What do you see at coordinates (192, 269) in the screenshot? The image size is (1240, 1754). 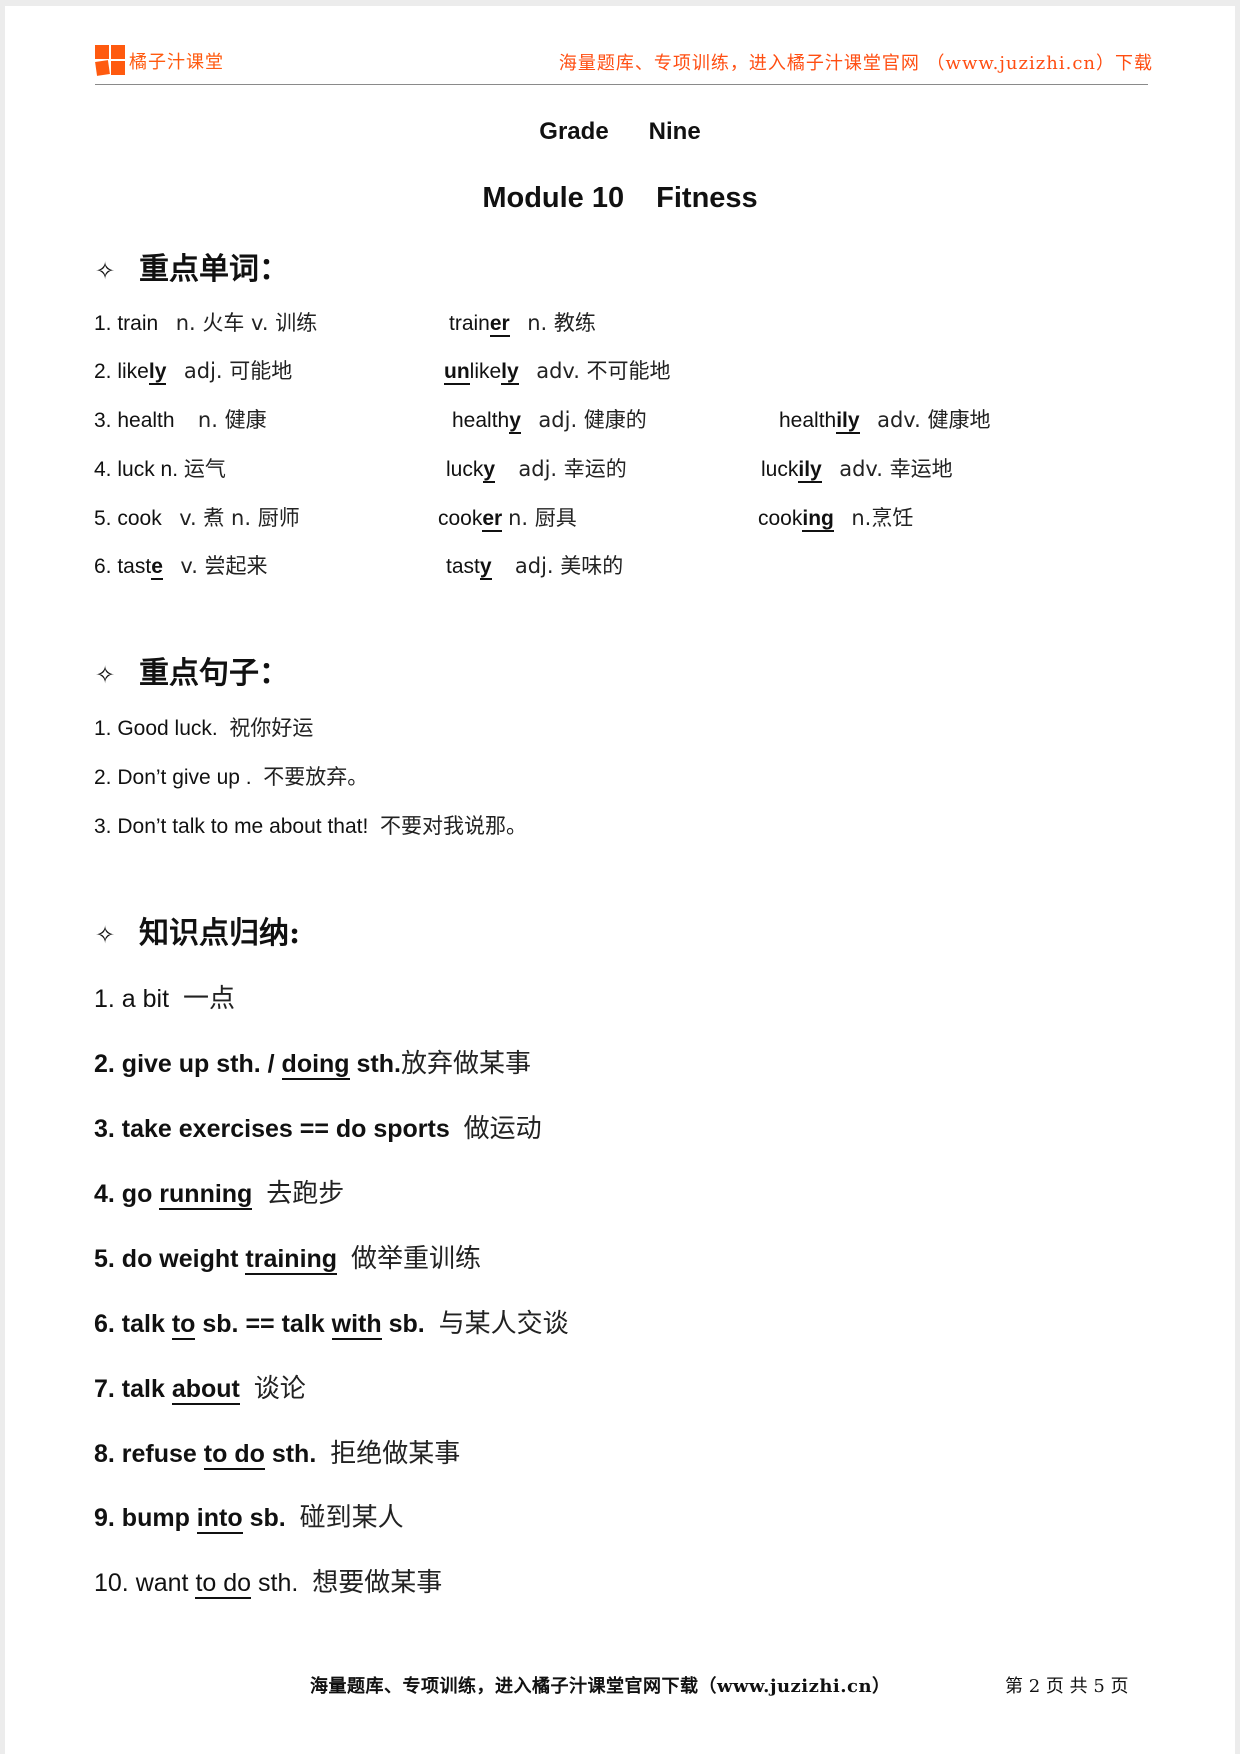 I see `section-heading-vocab: ✧ 重点单词：` at bounding box center [192, 269].